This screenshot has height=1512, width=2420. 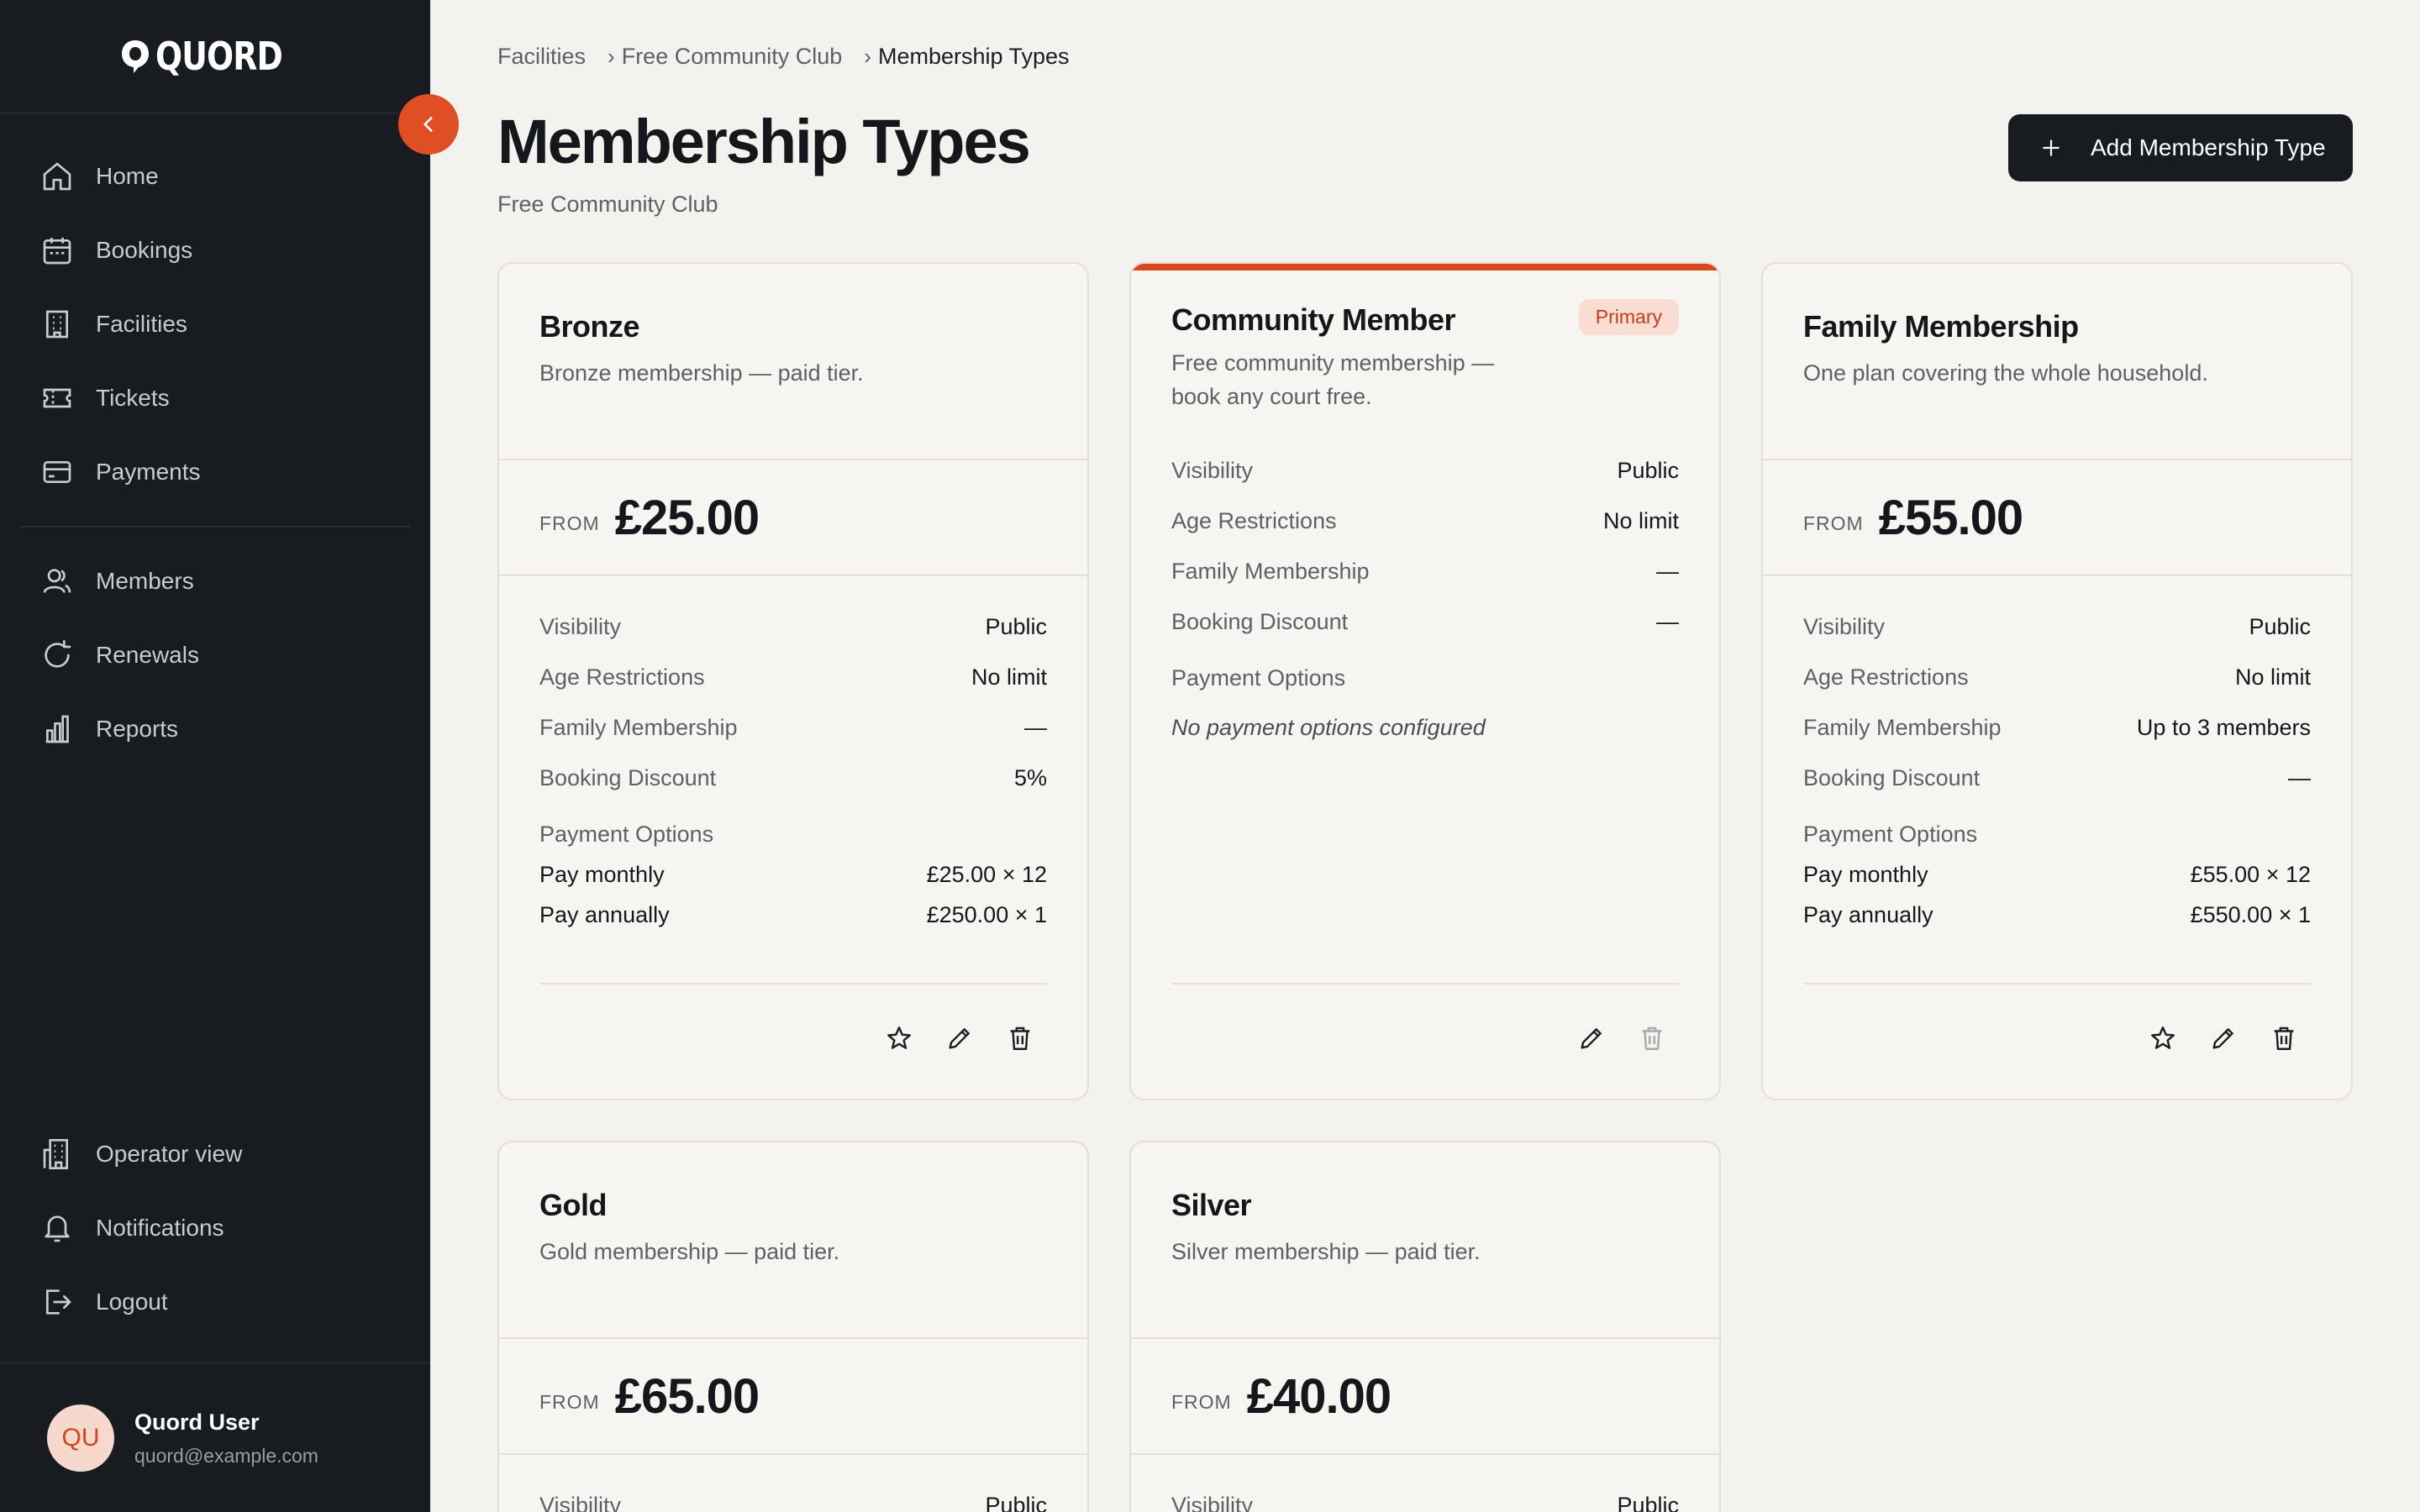 What do you see at coordinates (215, 729) in the screenshot?
I see `sidebar-item-reports: Reports` at bounding box center [215, 729].